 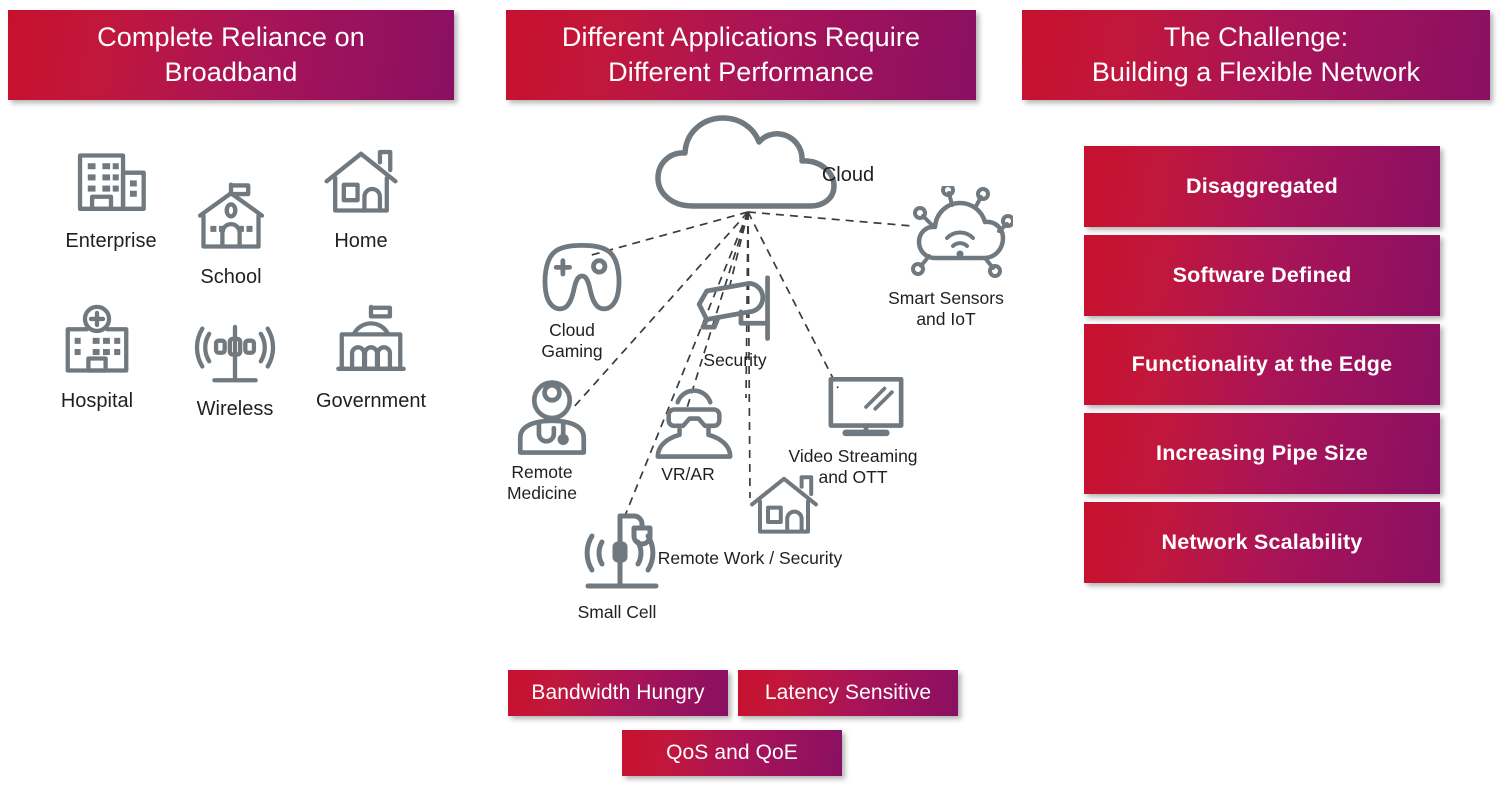 What do you see at coordinates (572, 275) in the screenshot?
I see `game-controller-icon` at bounding box center [572, 275].